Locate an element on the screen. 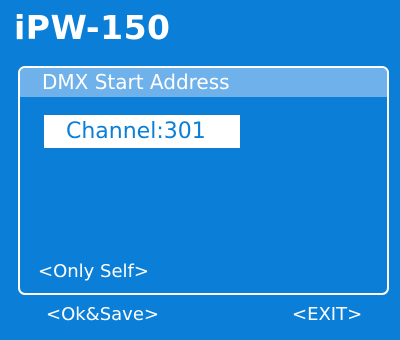 Image resolution: width=400 pixels, height=340 pixels. menu-header: DMX Start Address is located at coordinates (203, 82).